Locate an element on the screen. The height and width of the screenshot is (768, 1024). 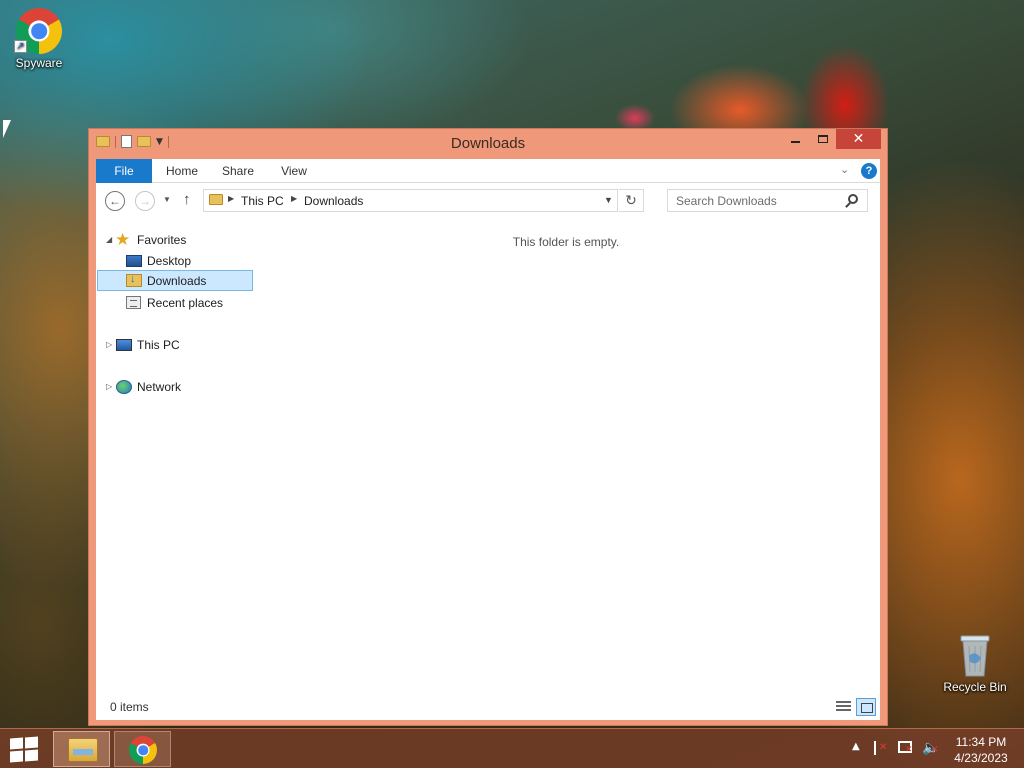
tree-item-desktop: Desktop is located at coordinates (175, 260).